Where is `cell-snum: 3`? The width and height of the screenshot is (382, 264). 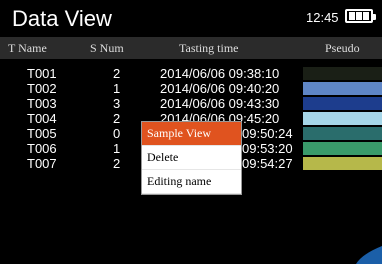 cell-snum: 3 is located at coordinates (117, 103).